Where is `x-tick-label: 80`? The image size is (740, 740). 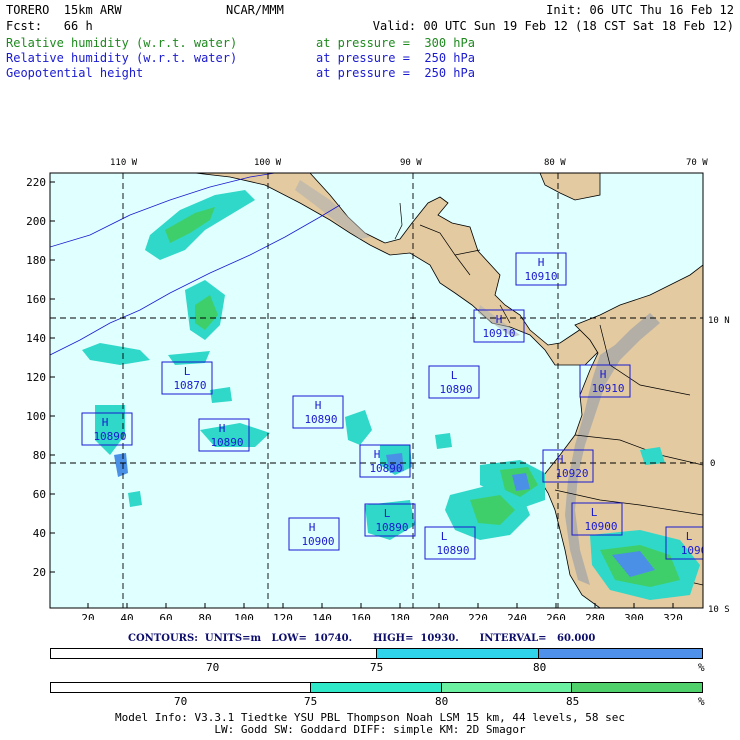
x-tick-label: 80 is located at coordinates (204, 616).